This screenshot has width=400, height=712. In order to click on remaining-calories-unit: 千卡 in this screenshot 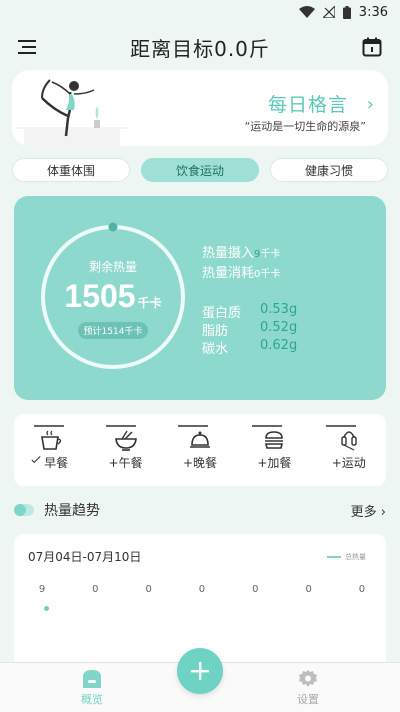, I will do `click(149, 303)`.